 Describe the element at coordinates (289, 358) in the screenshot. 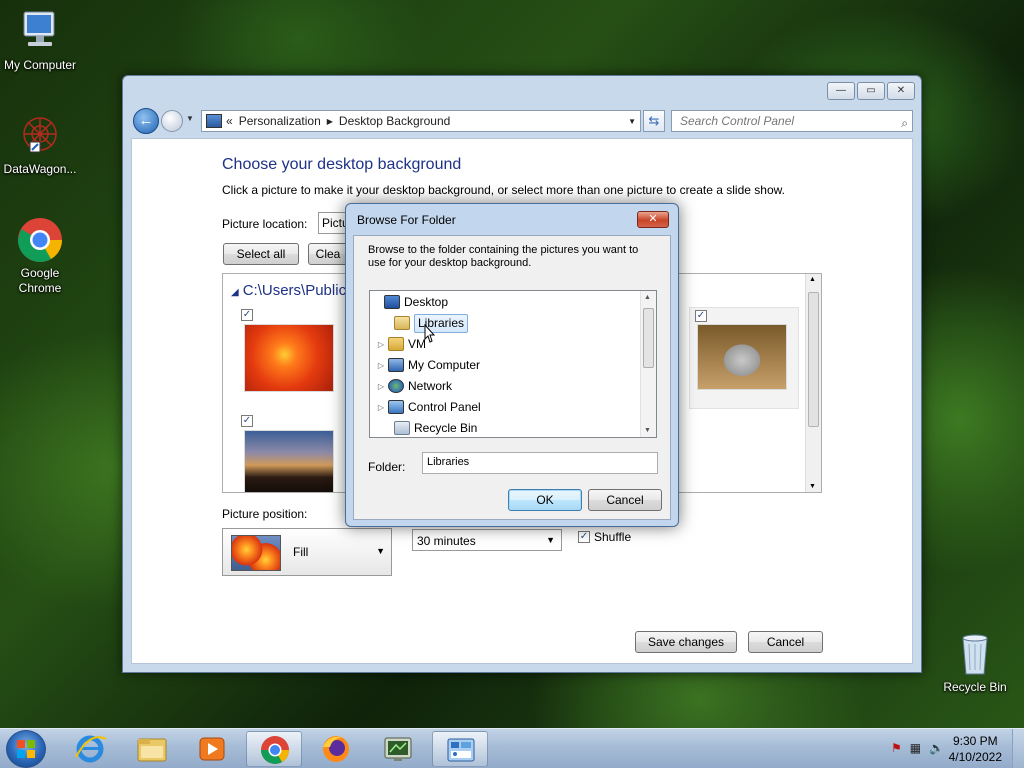

I see `thumbnail-flower` at that location.